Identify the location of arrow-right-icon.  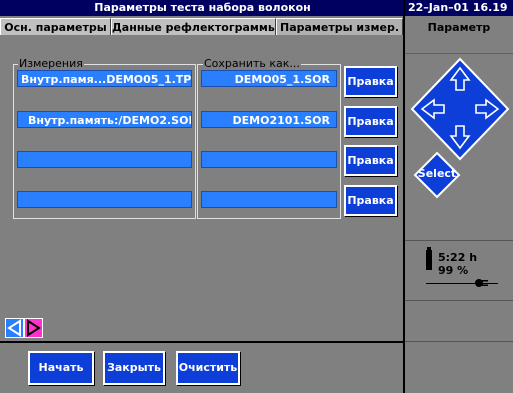
(34, 328).